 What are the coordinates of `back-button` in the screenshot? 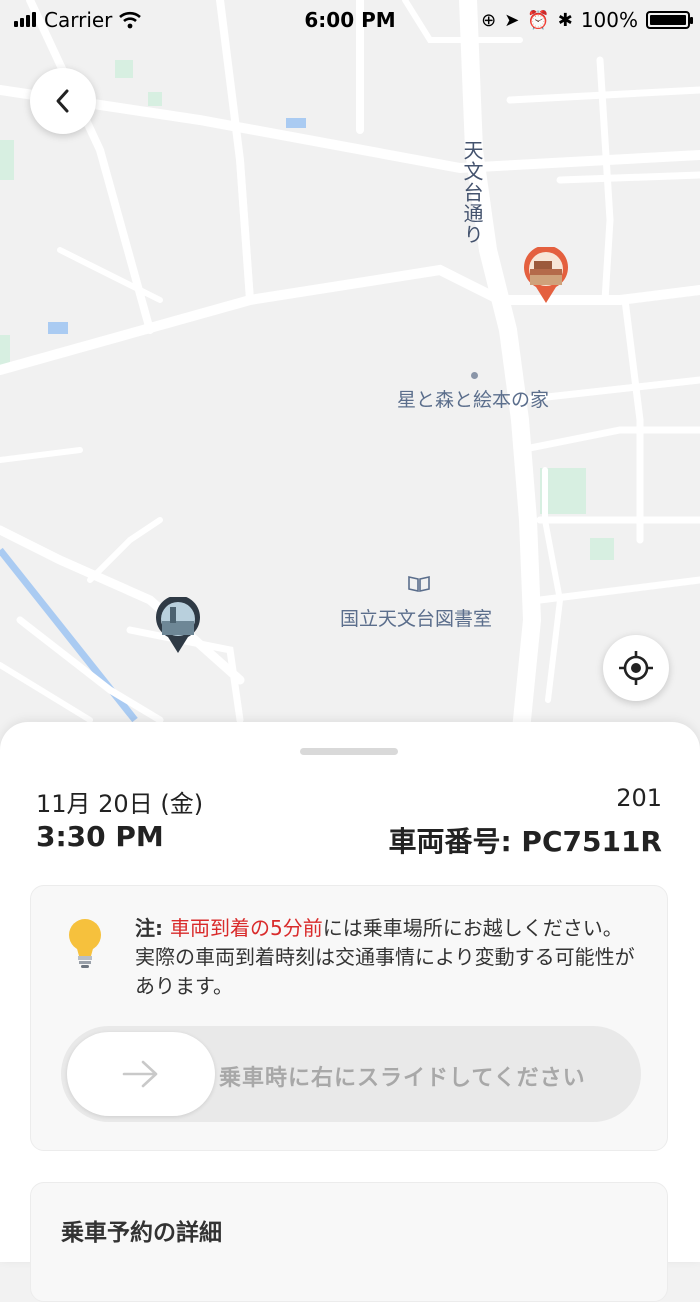 It's located at (63, 101).